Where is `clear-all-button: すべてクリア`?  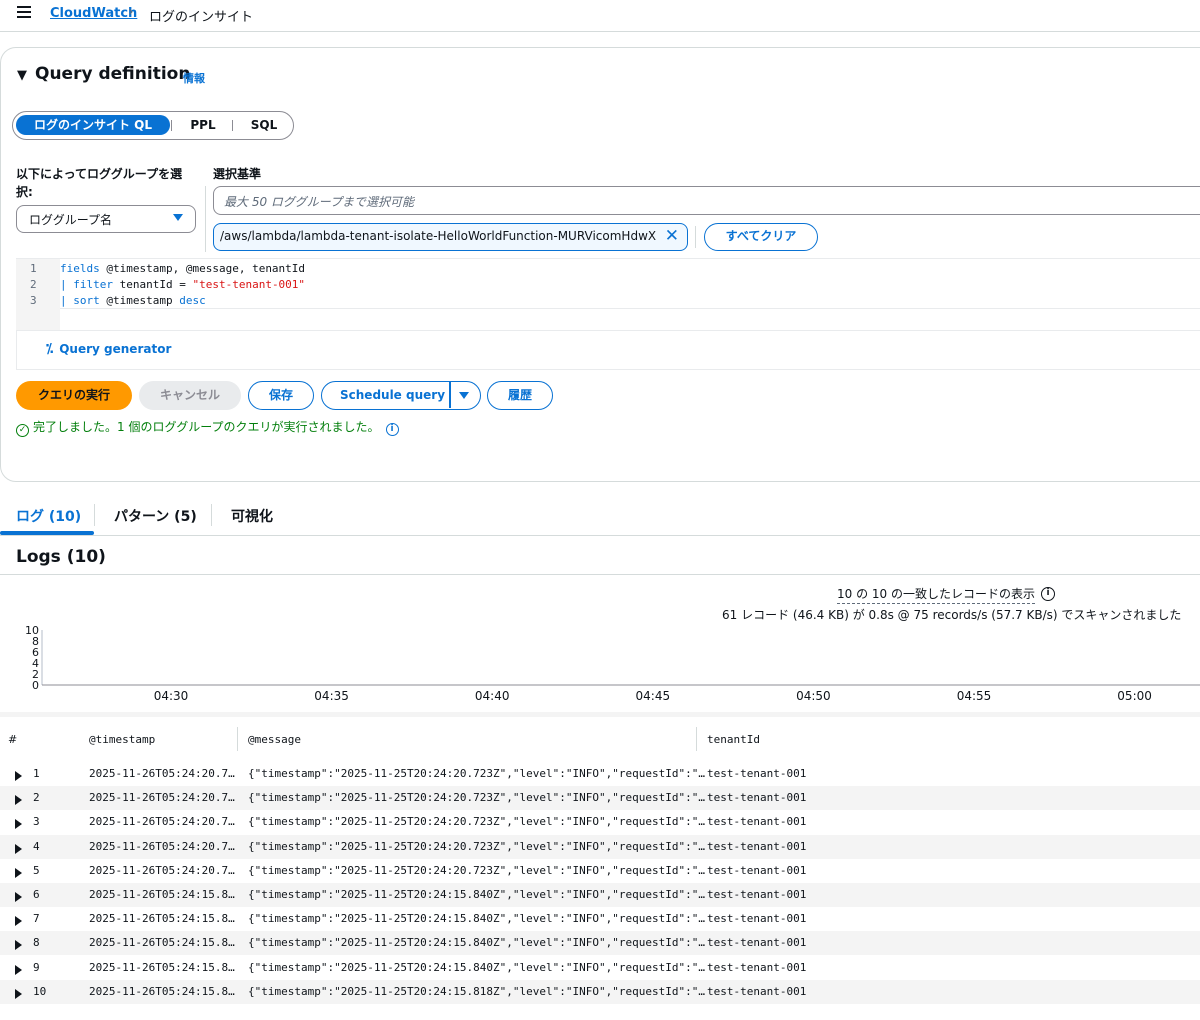
clear-all-button: すべてクリア is located at coordinates (761, 237).